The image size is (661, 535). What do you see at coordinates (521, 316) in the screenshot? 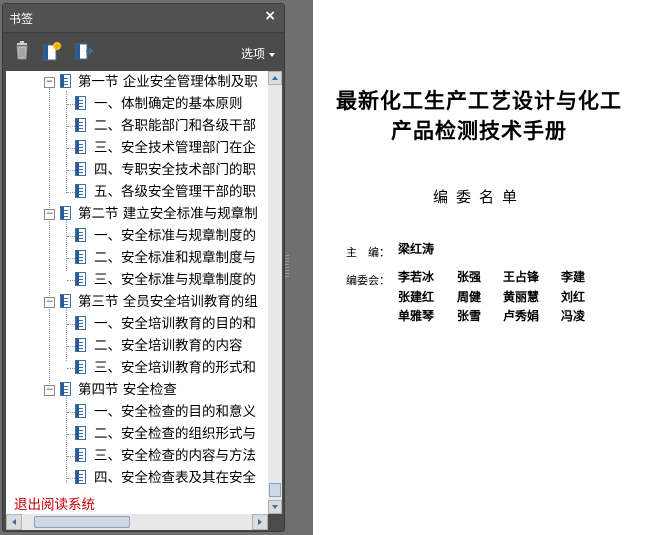
I see `committee-member: 卢秀娟` at bounding box center [521, 316].